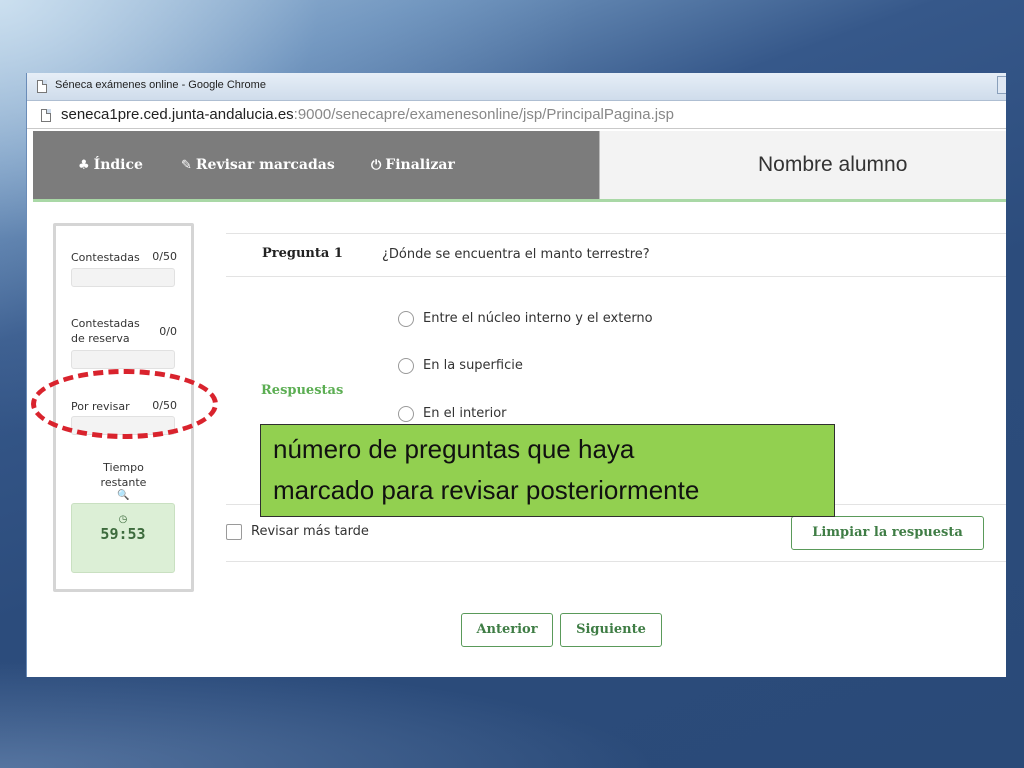 The height and width of the screenshot is (768, 1024). Describe the element at coordinates (833, 164) in the screenshot. I see `student-name: Nombre alumno` at that location.